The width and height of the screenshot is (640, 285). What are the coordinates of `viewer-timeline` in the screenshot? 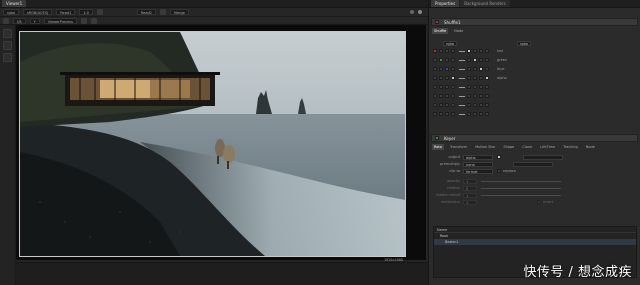 It's located at (222, 273).